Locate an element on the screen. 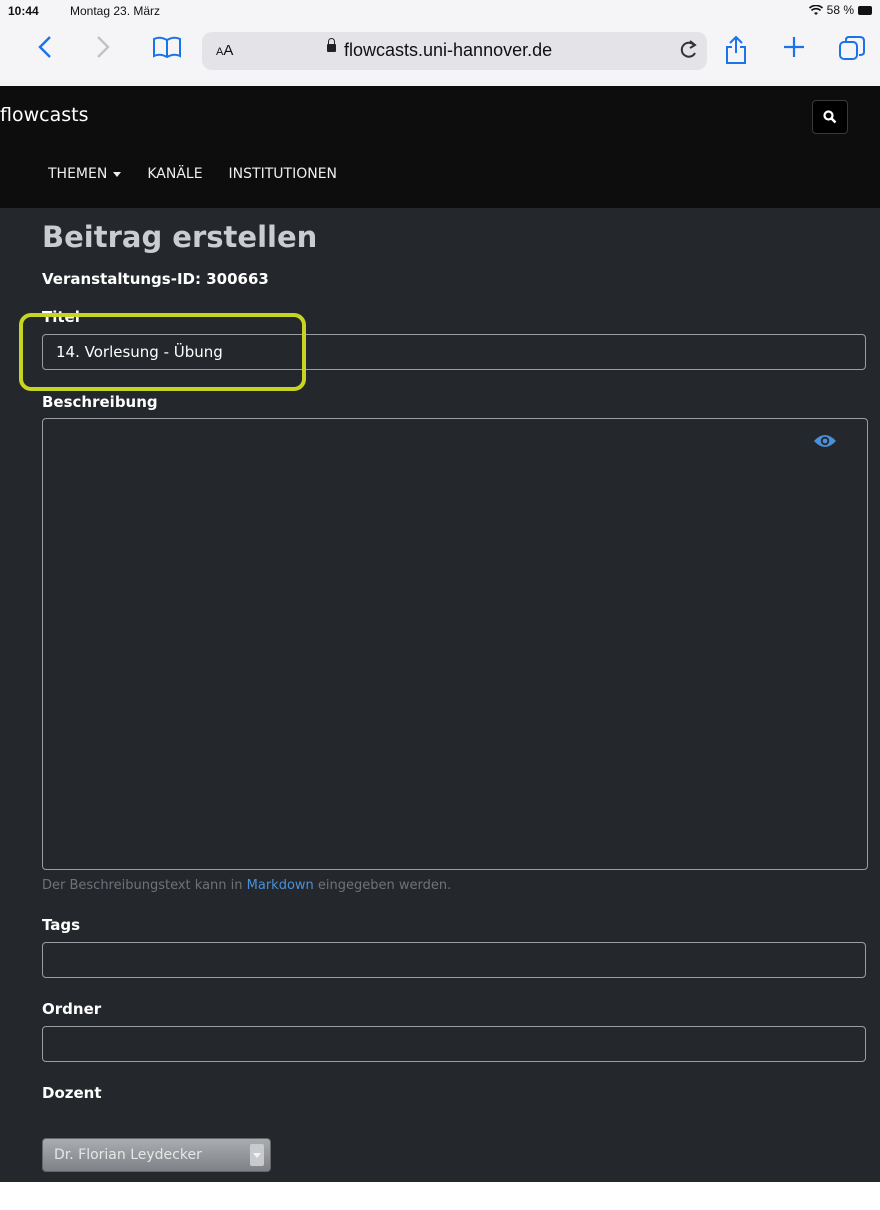  bookmarks-icon is located at coordinates (167, 50).